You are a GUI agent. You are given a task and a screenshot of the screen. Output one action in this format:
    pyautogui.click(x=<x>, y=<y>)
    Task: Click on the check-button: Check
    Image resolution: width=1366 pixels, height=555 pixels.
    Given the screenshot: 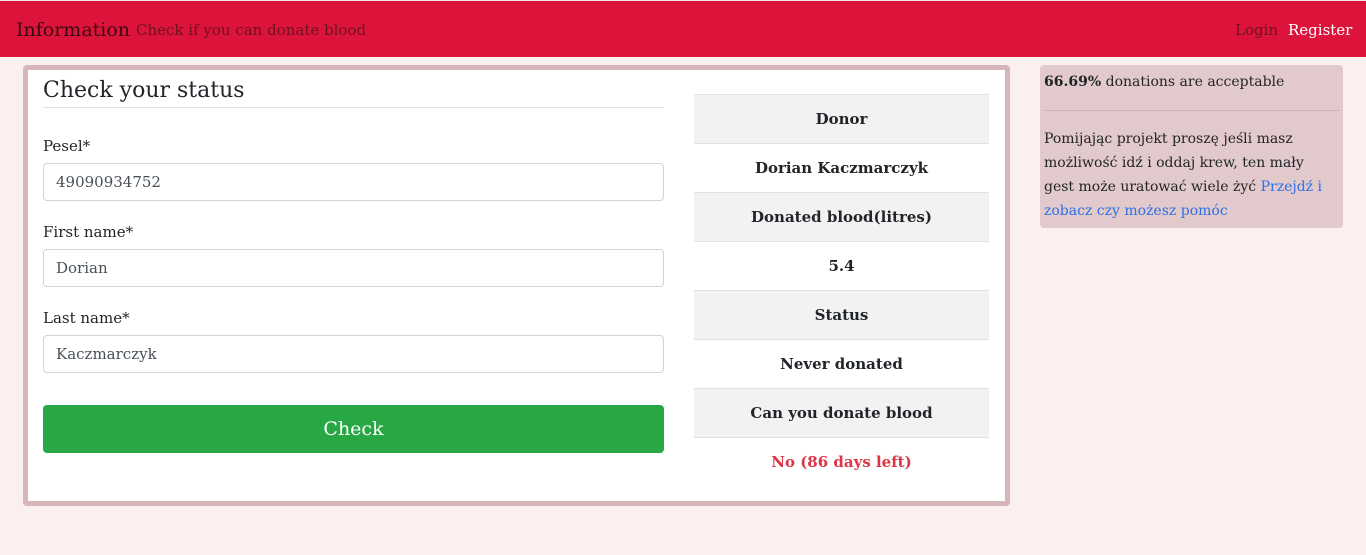 What is the action you would take?
    pyautogui.click(x=353, y=429)
    